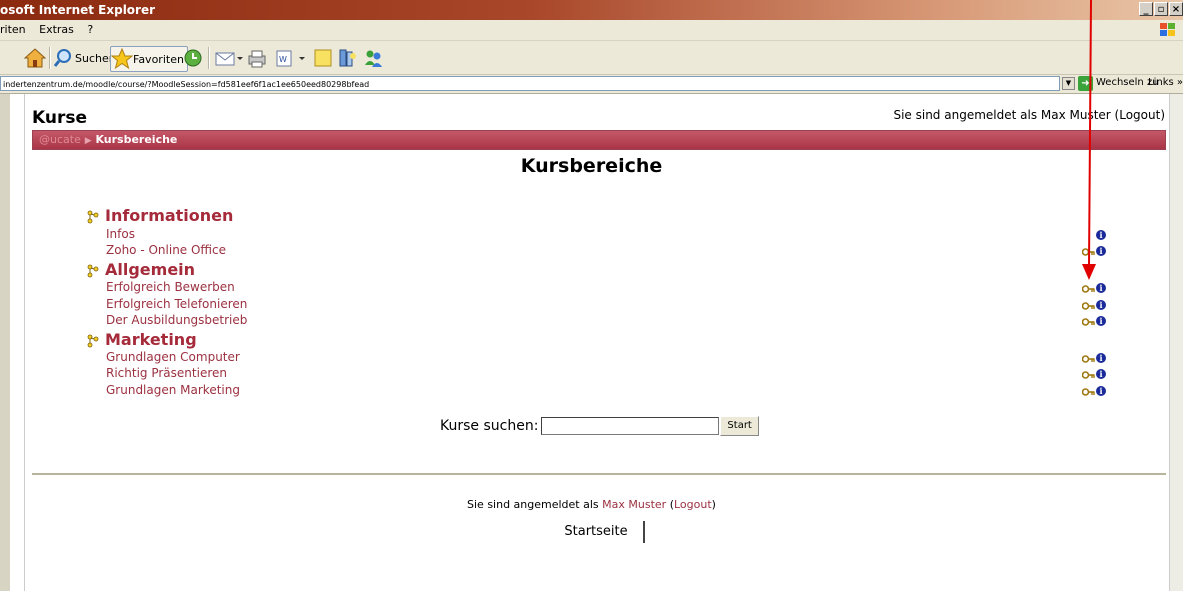 The image size is (1183, 591). I want to click on note-icon, so click(323, 58).